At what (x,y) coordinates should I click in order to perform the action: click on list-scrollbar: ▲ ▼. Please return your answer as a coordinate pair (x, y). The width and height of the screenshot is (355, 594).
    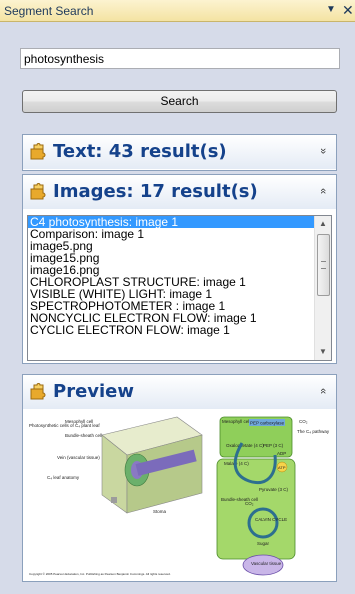
    Looking at the image, I should click on (322, 288).